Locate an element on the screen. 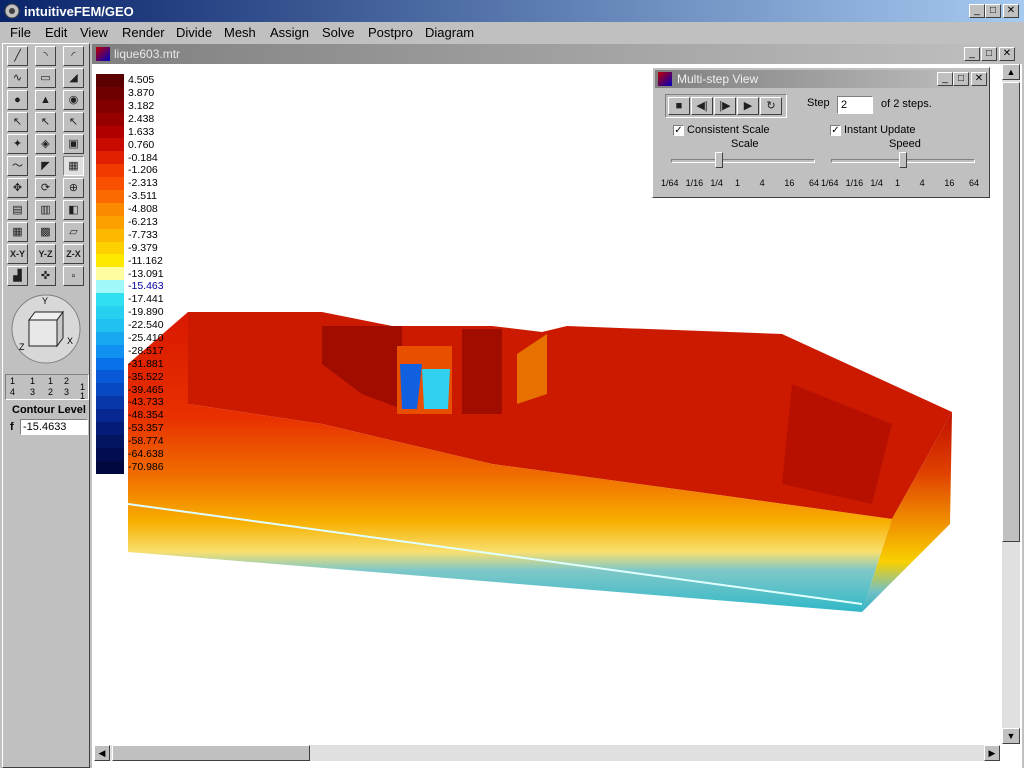 Image resolution: width=1024 pixels, height=768 pixels. scale-slider-track is located at coordinates (743, 161).